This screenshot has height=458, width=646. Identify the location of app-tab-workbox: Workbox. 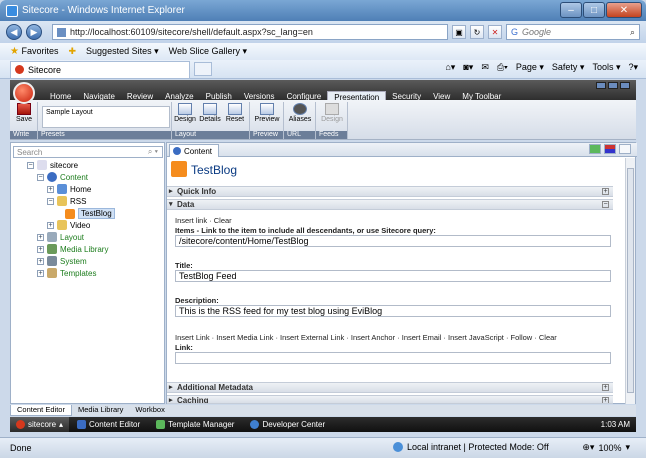
(149, 410).